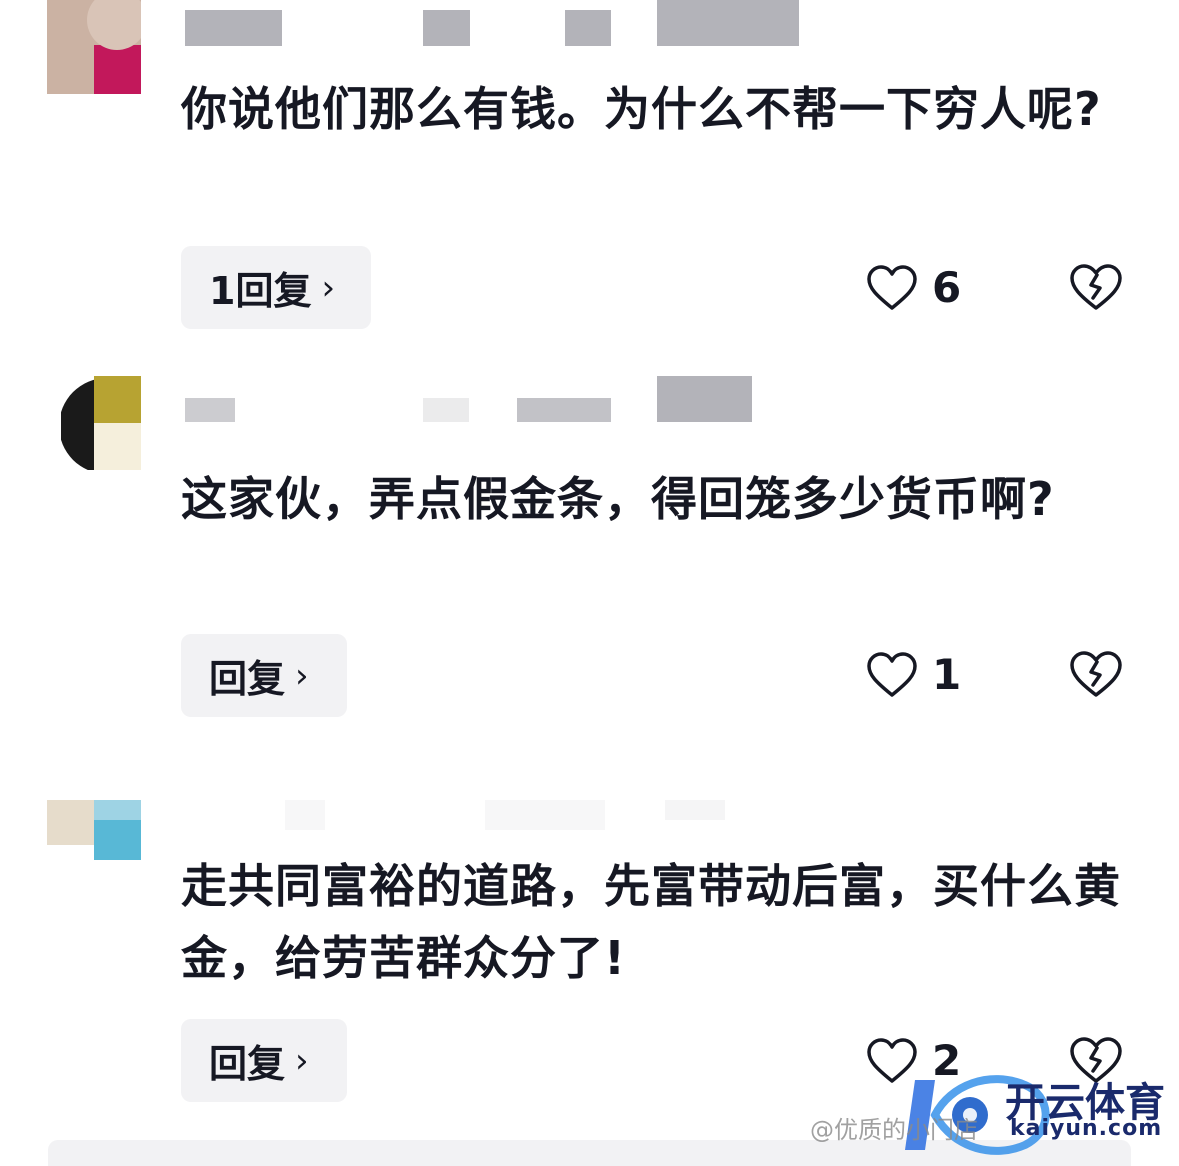 This screenshot has height=1166, width=1179. I want to click on like-count: 6, so click(947, 287).